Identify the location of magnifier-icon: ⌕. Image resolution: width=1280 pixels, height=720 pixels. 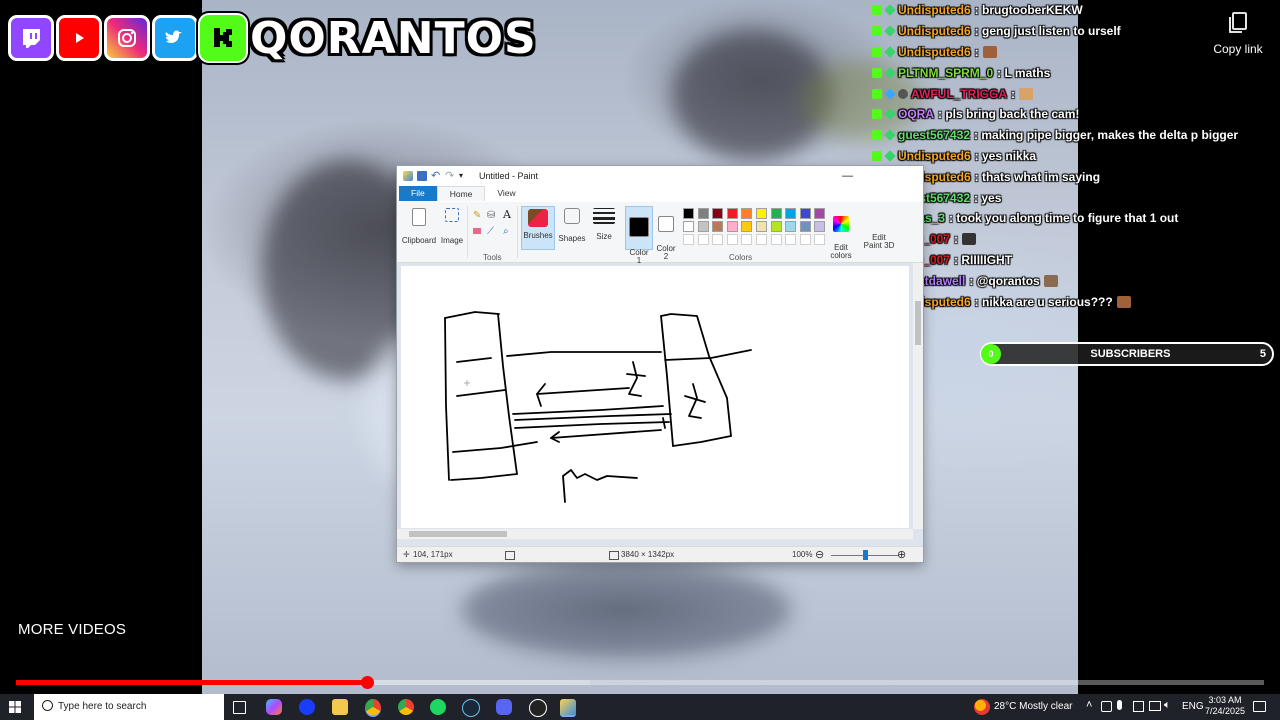
(506, 231).